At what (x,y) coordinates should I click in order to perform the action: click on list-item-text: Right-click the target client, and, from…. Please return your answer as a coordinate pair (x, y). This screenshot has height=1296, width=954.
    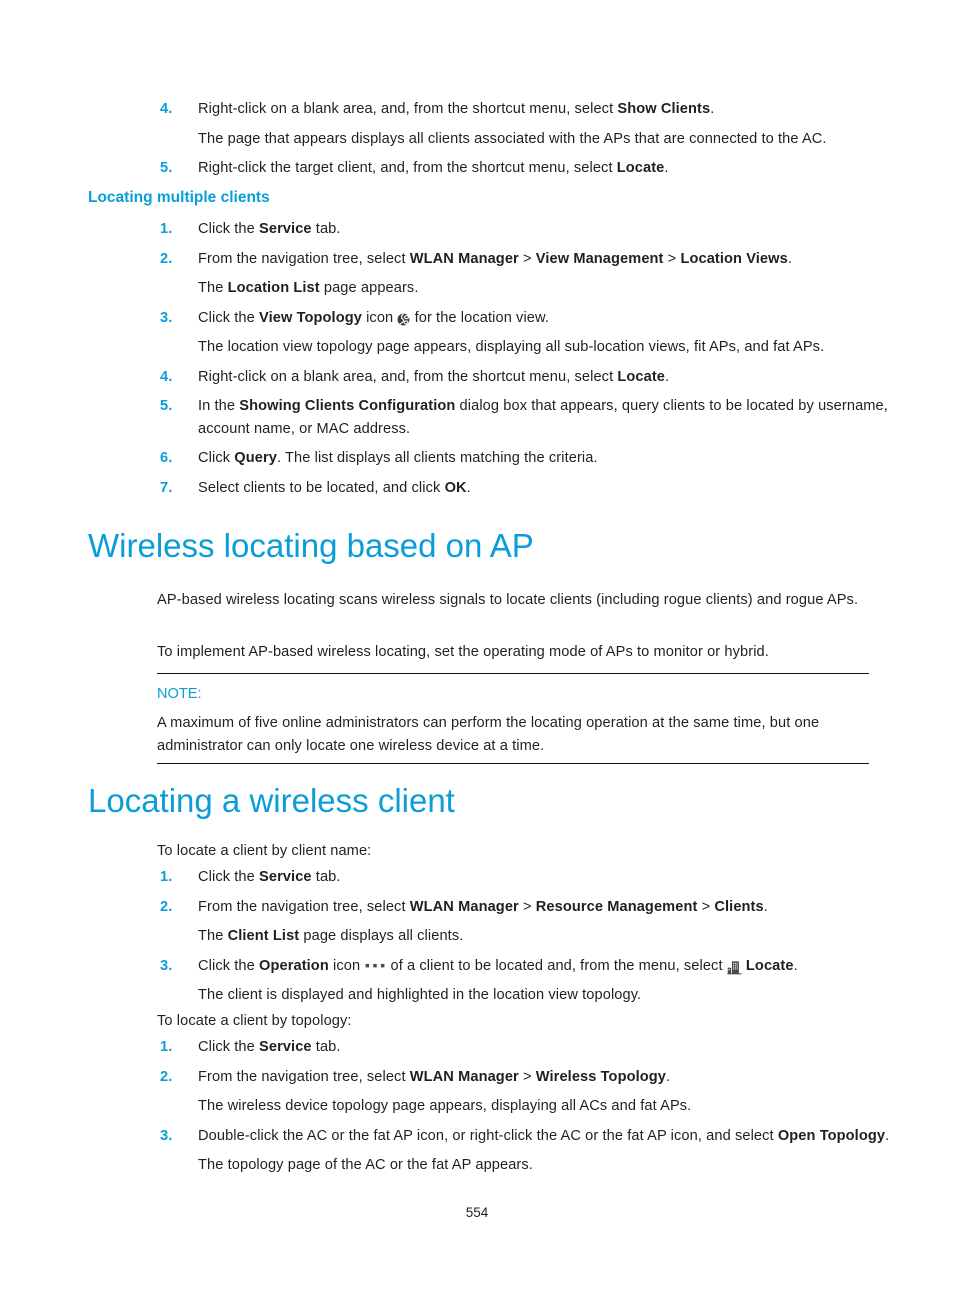
    Looking at the image, I should click on (547, 168).